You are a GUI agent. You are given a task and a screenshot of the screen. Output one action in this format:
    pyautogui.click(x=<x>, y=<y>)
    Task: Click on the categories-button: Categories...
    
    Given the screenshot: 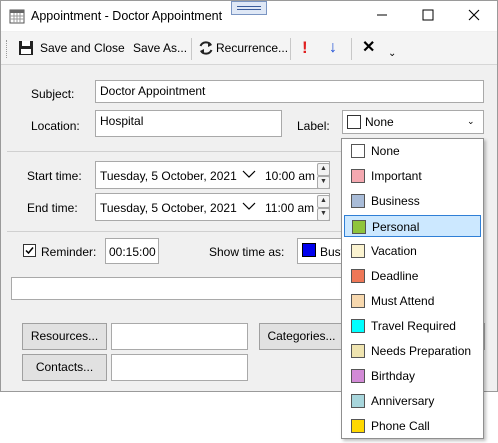 What is the action you would take?
    pyautogui.click(x=301, y=336)
    